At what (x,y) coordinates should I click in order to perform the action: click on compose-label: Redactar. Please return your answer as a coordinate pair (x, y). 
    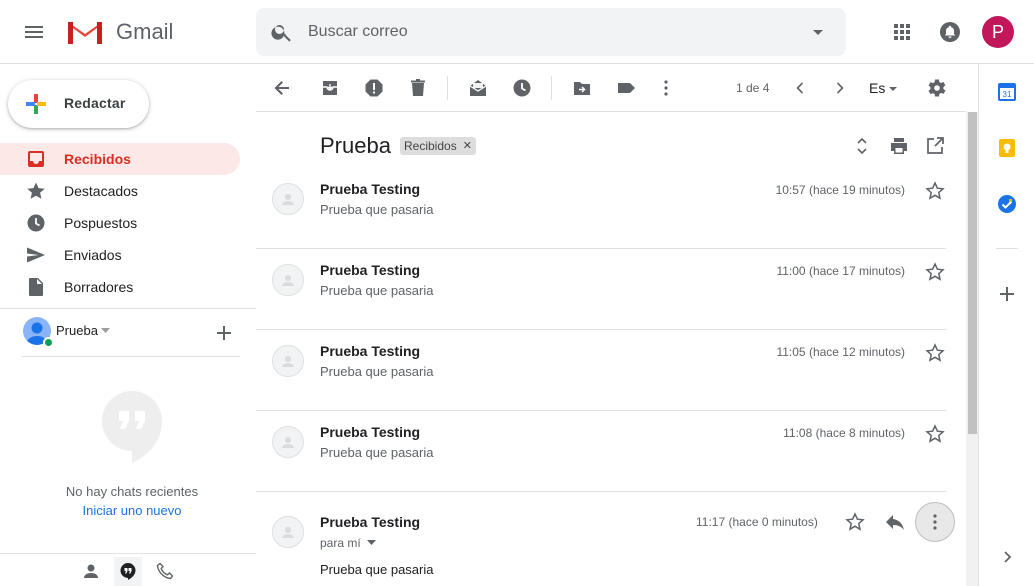
    Looking at the image, I should click on (95, 103).